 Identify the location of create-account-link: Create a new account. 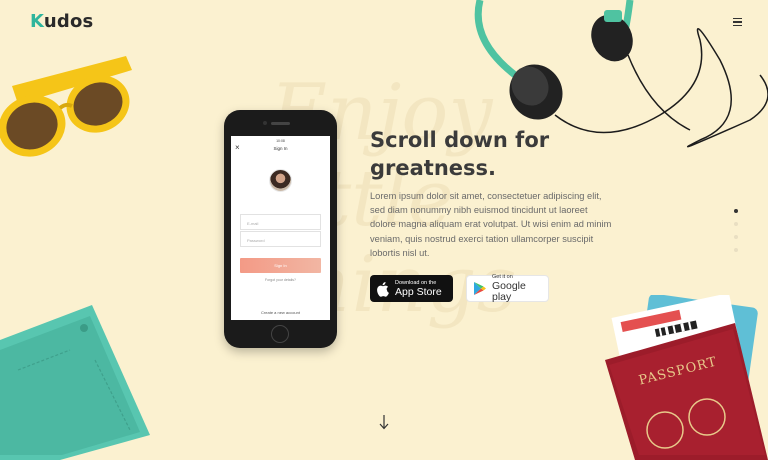
(280, 312).